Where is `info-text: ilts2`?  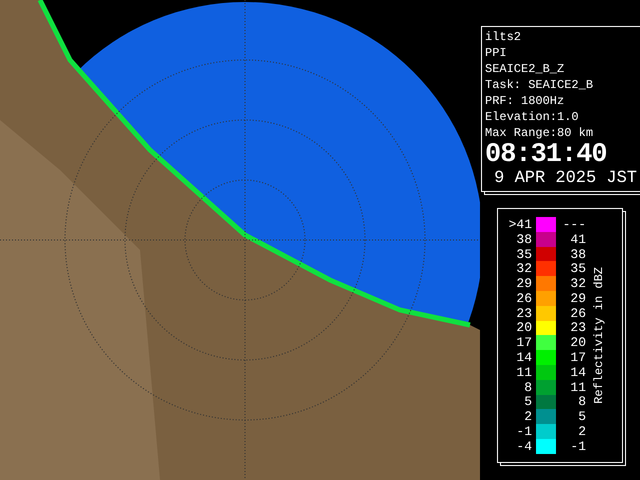 info-text: ilts2 is located at coordinates (503, 37).